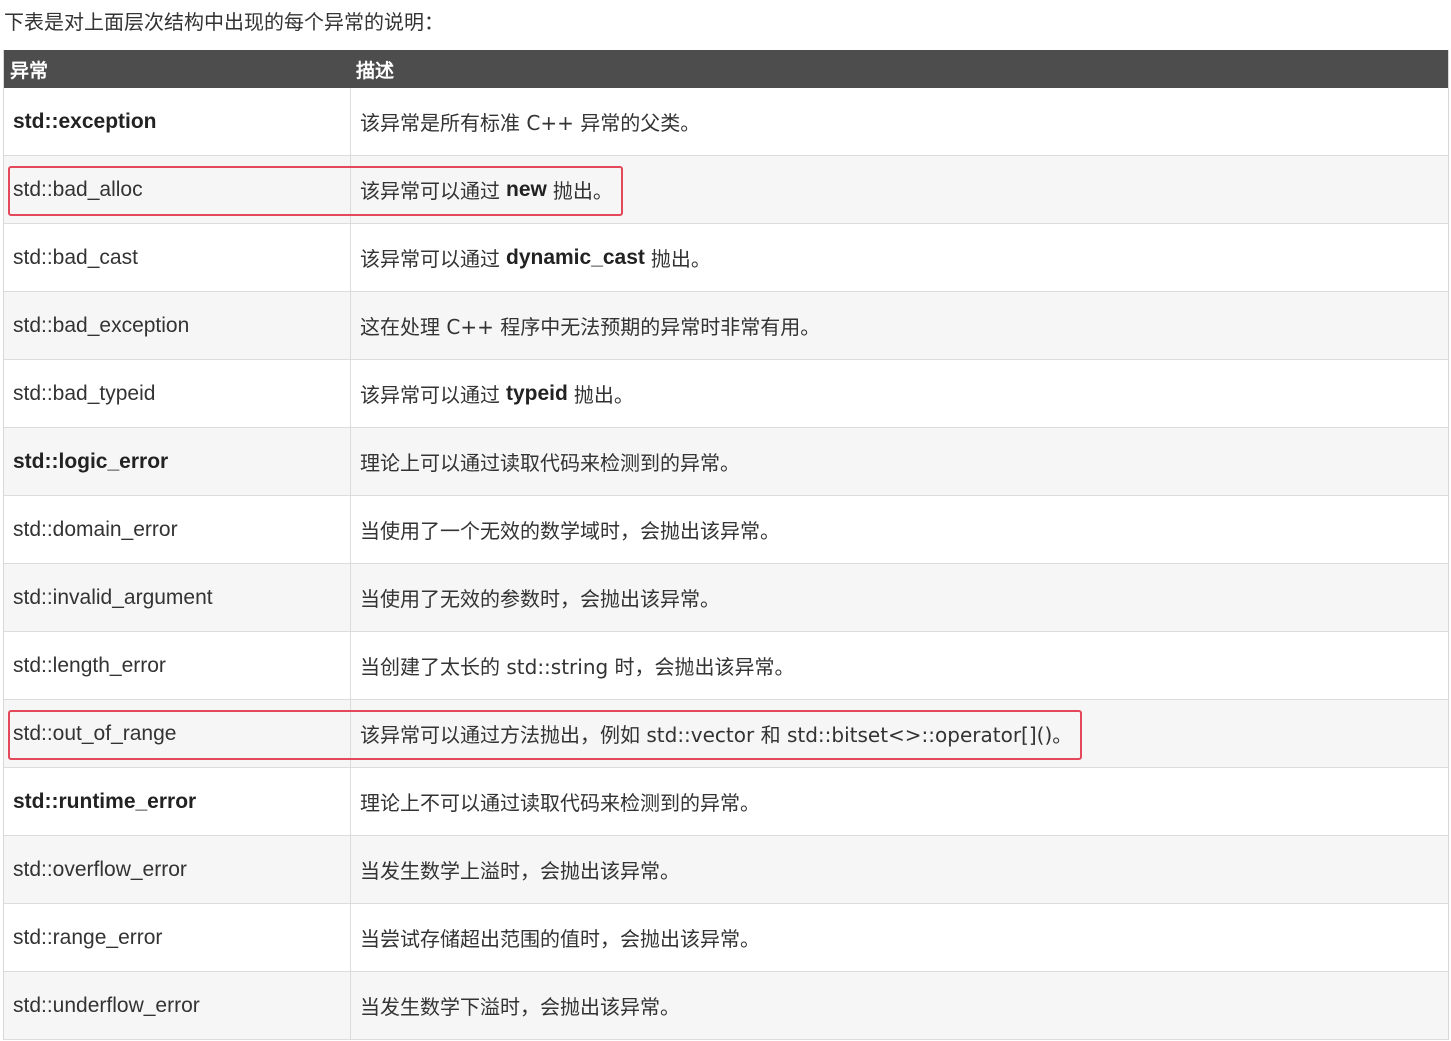 The width and height of the screenshot is (1451, 1041). What do you see at coordinates (899, 461) in the screenshot?
I see `exception-description: 理论上可以通过读取代码来检测到的异常。` at bounding box center [899, 461].